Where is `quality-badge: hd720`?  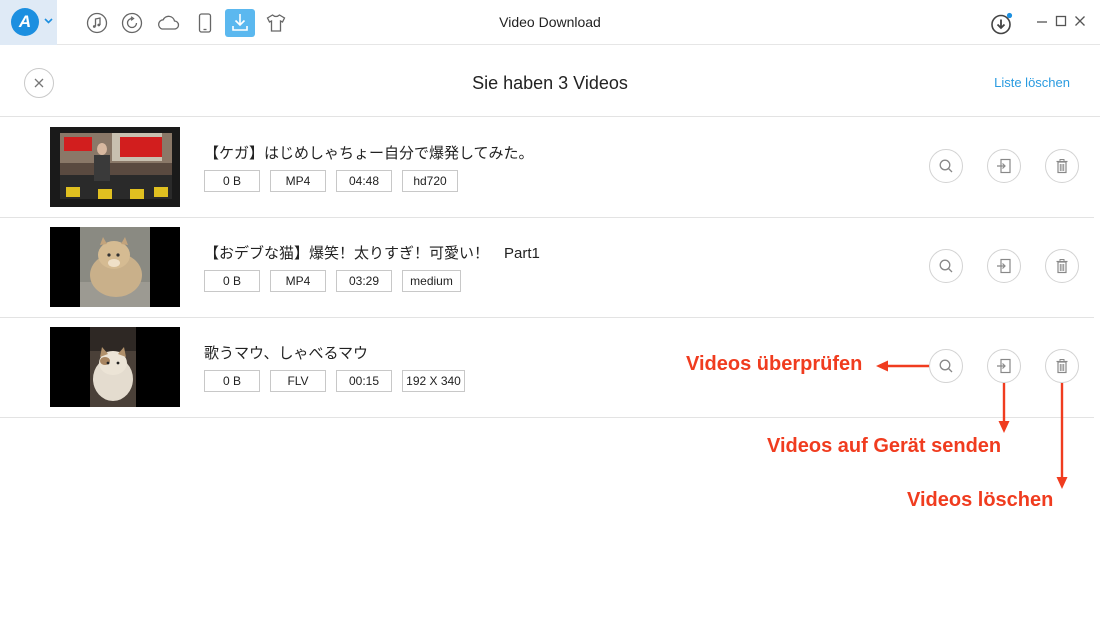 quality-badge: hd720 is located at coordinates (430, 181).